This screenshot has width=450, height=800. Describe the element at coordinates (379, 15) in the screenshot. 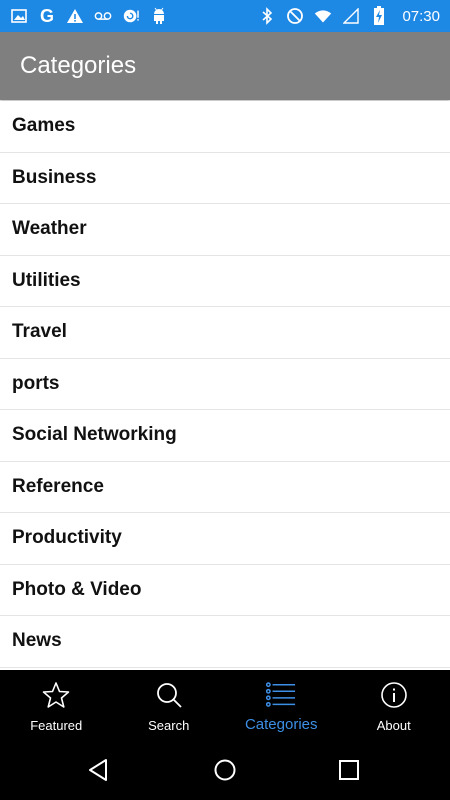

I see `battery-charging-icon` at that location.